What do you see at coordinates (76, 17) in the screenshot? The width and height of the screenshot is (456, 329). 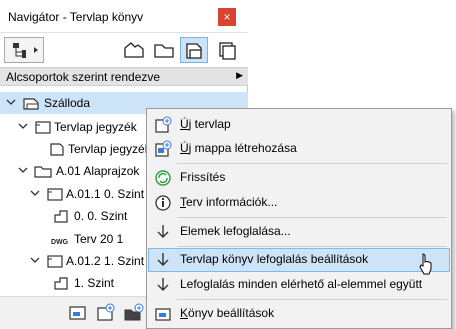 I see `window-title: Navigátor - Tervlap könyv` at bounding box center [76, 17].